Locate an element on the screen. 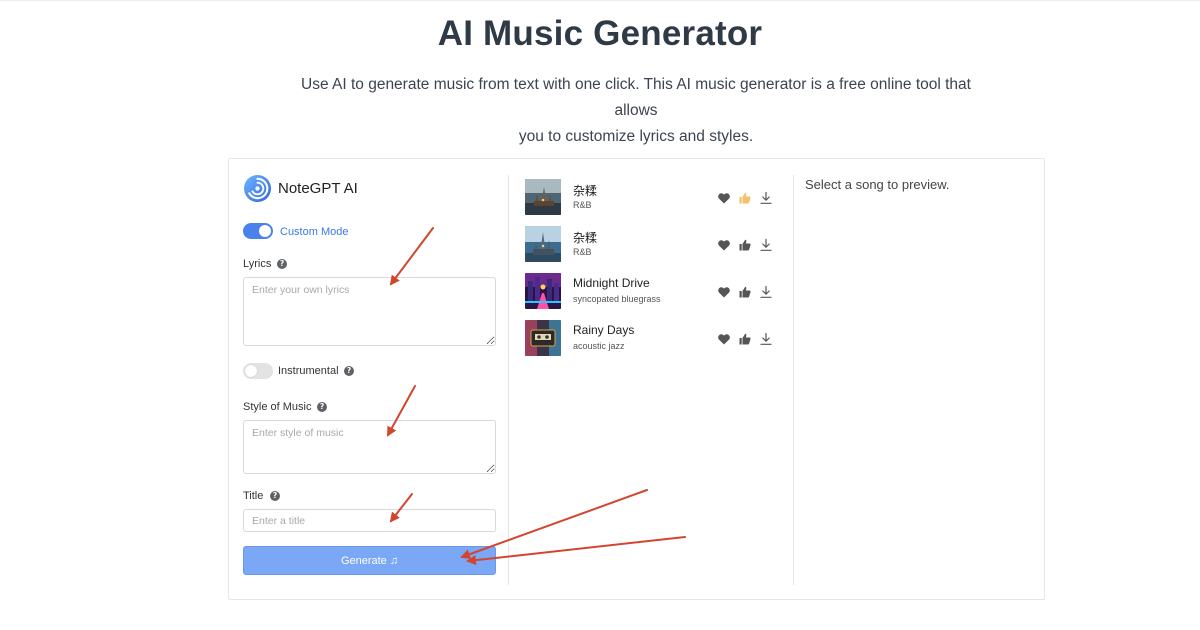  brand-name: NoteGPT AI is located at coordinates (318, 188).